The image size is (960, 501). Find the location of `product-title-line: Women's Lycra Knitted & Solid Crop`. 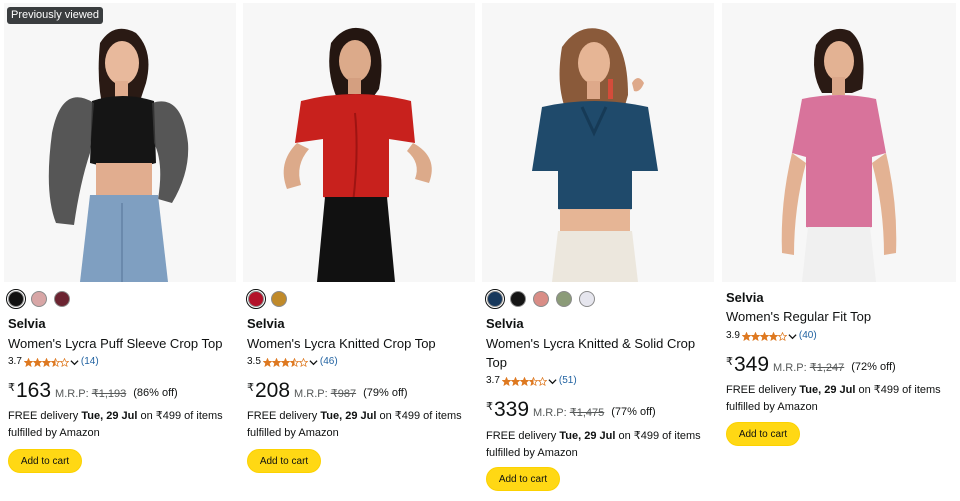

product-title-line: Women's Lycra Knitted & Solid Crop is located at coordinates (591, 343).